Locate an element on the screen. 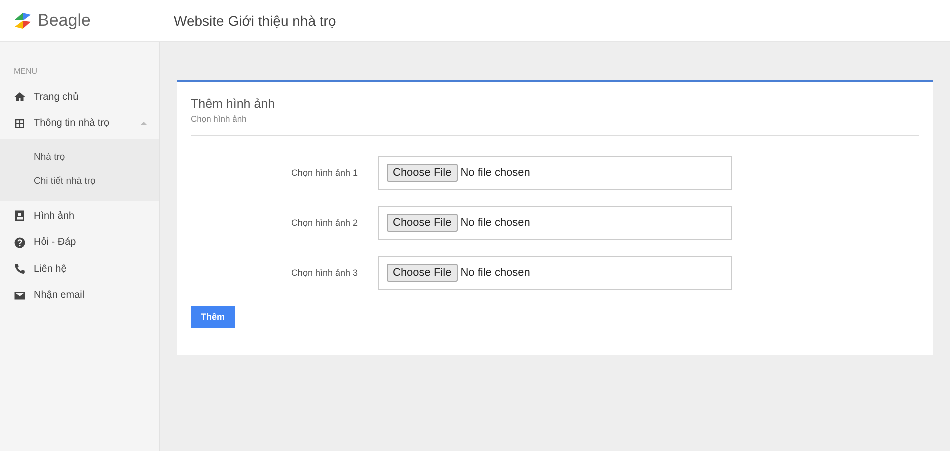 This screenshot has width=950, height=451. help-icon is located at coordinates (20, 242).